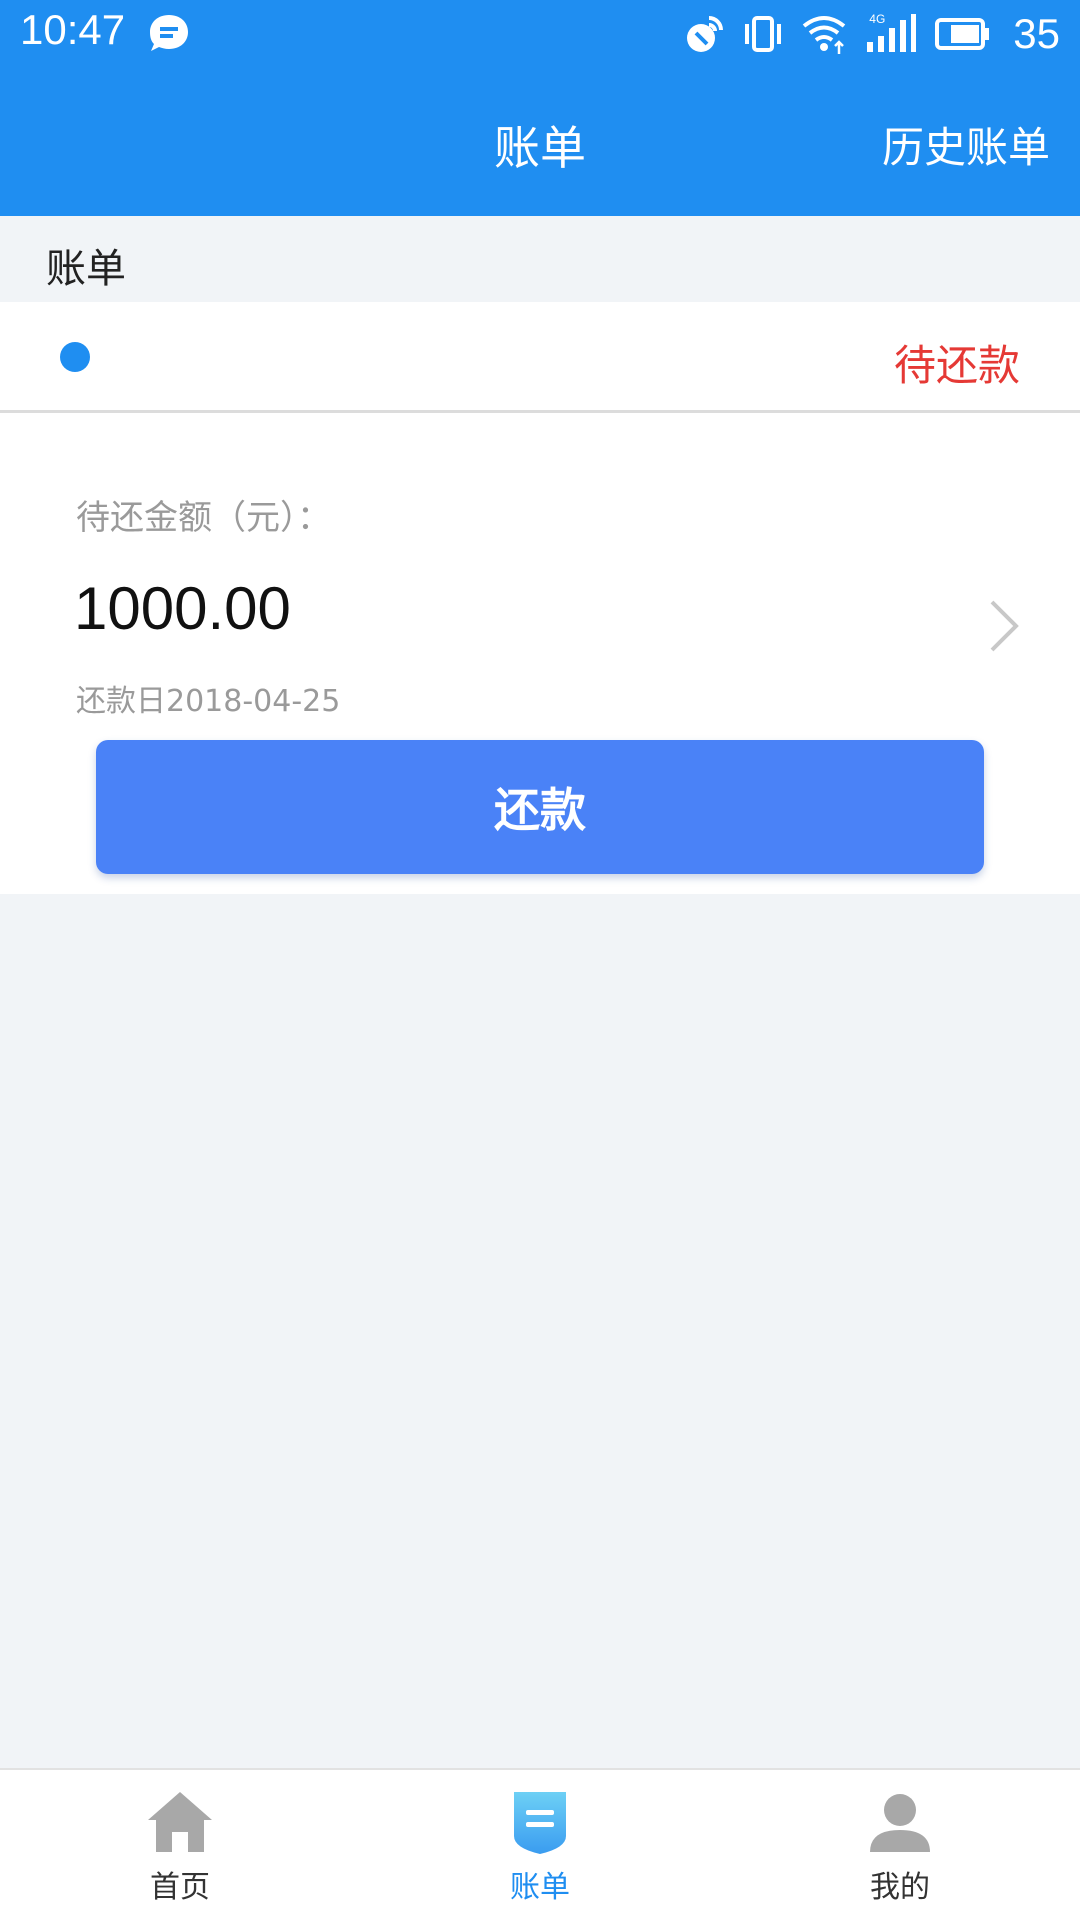 The height and width of the screenshot is (1920, 1080). I want to click on nav-label-home: 首页, so click(180, 1887).